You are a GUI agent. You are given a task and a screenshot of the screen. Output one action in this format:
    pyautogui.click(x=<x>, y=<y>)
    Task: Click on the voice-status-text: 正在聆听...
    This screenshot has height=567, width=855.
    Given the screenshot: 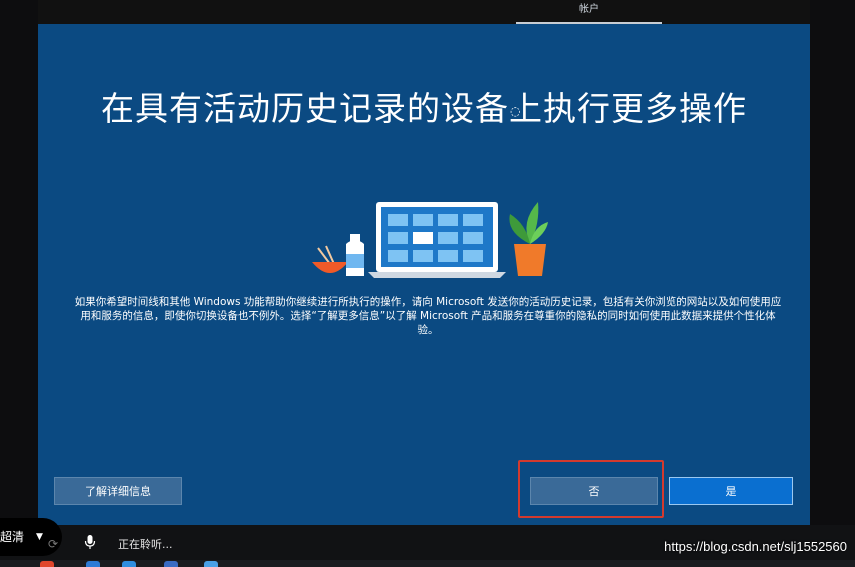 What is the action you would take?
    pyautogui.click(x=145, y=544)
    